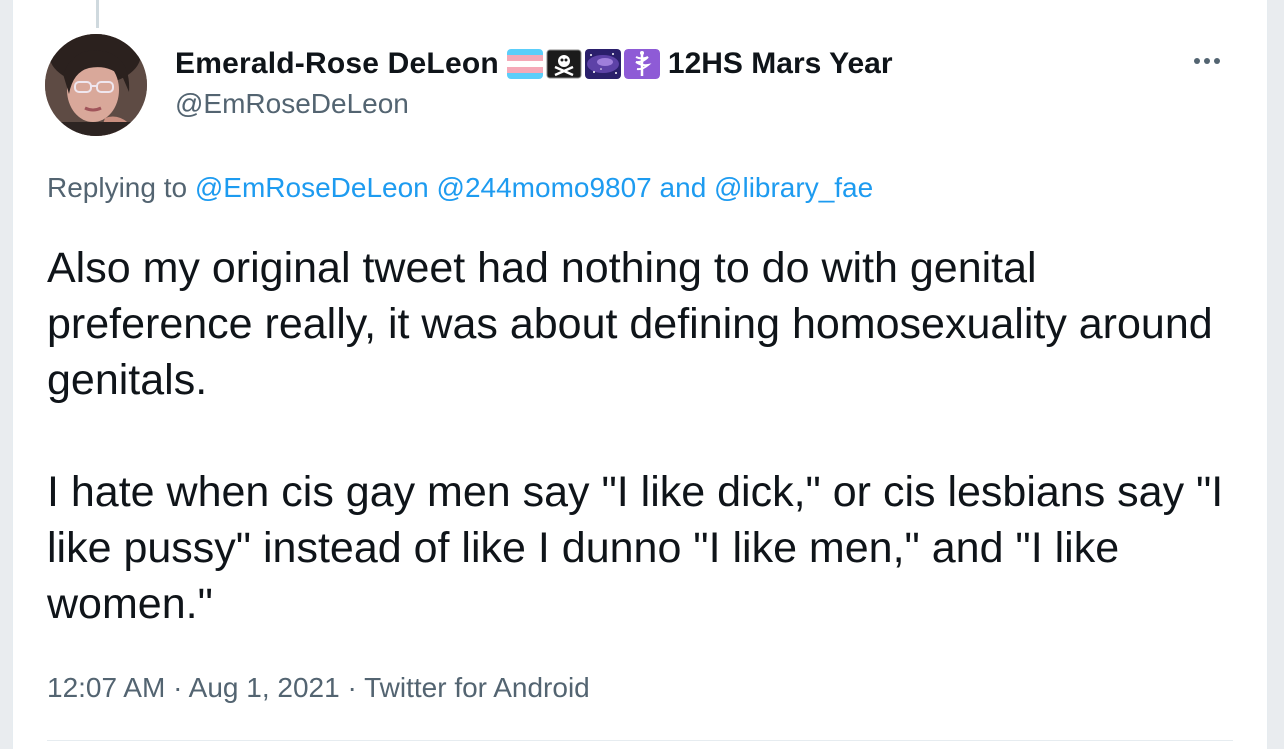  What do you see at coordinates (583, 64) in the screenshot?
I see `author-emoji-flags` at bounding box center [583, 64].